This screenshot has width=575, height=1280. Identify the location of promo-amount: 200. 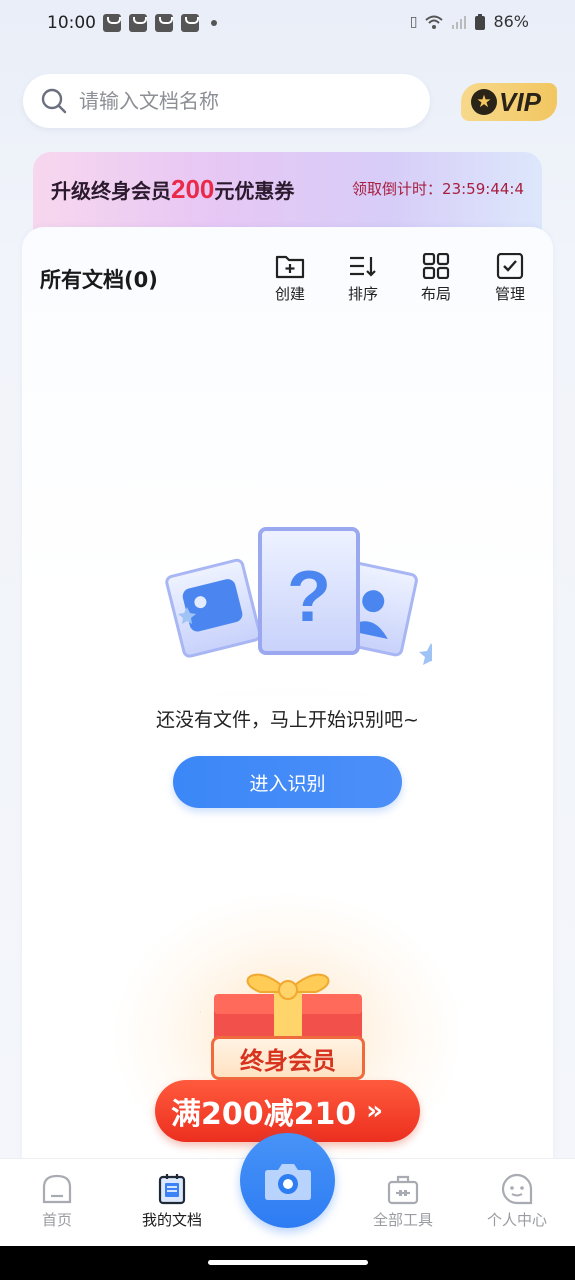
(193, 189).